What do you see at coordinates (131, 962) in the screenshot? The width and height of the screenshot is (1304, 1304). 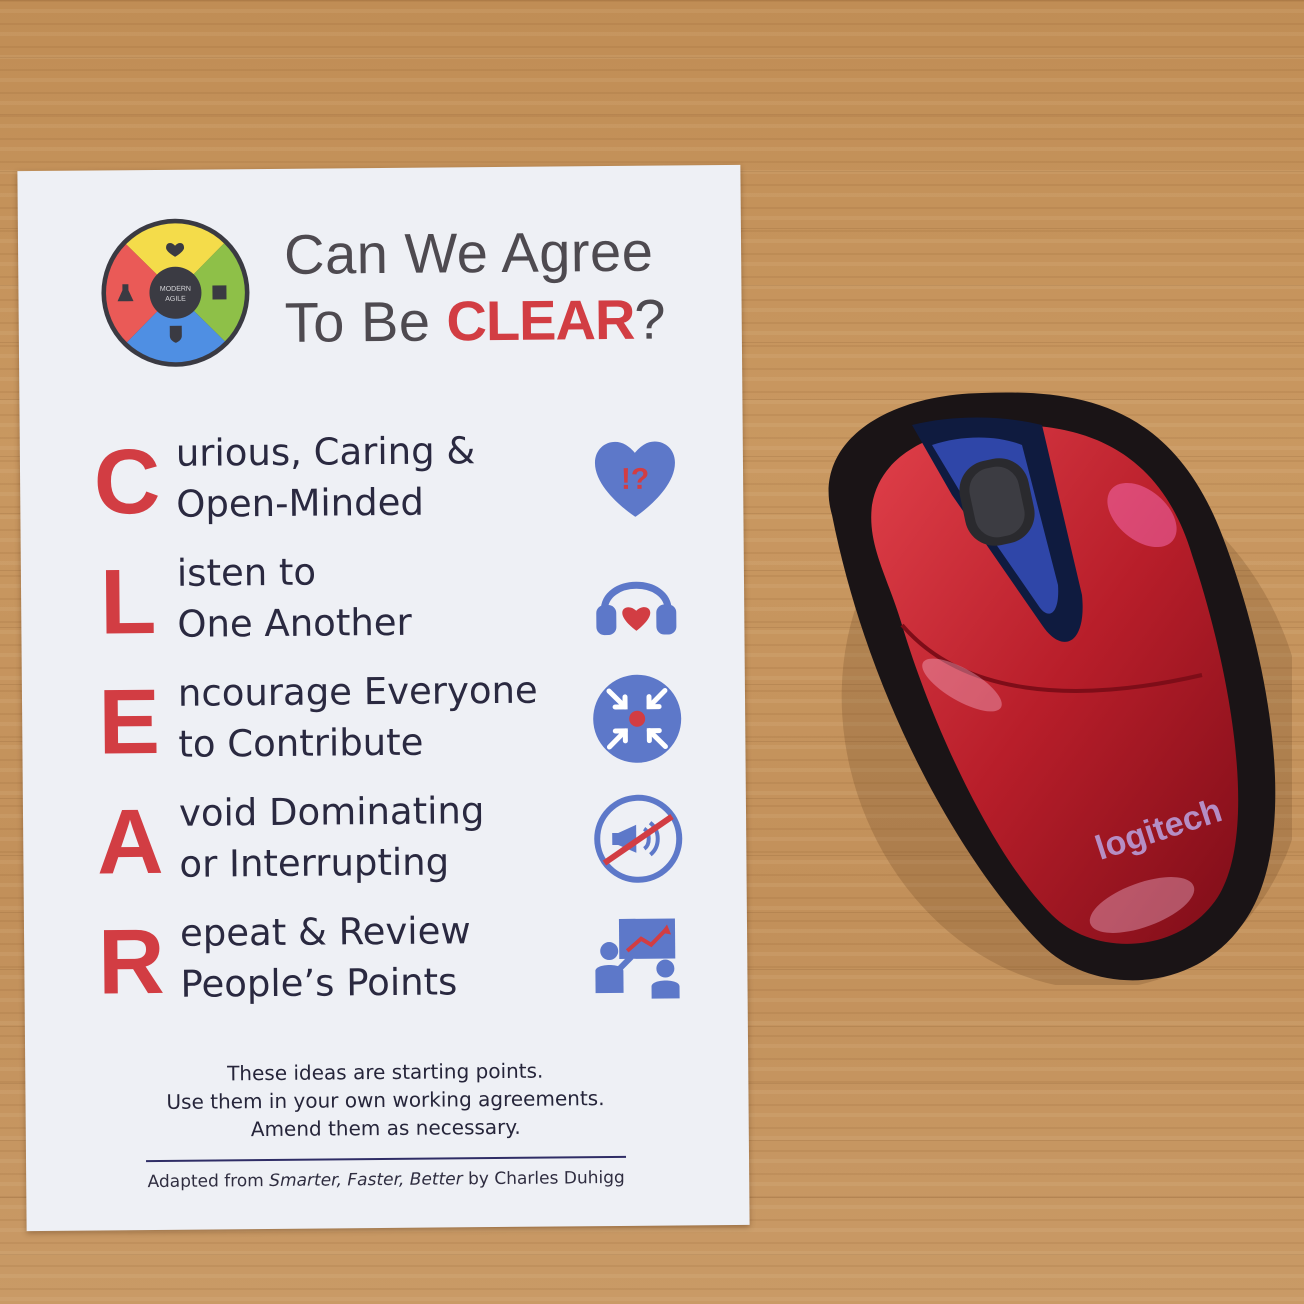 I see `clear-letter: R` at bounding box center [131, 962].